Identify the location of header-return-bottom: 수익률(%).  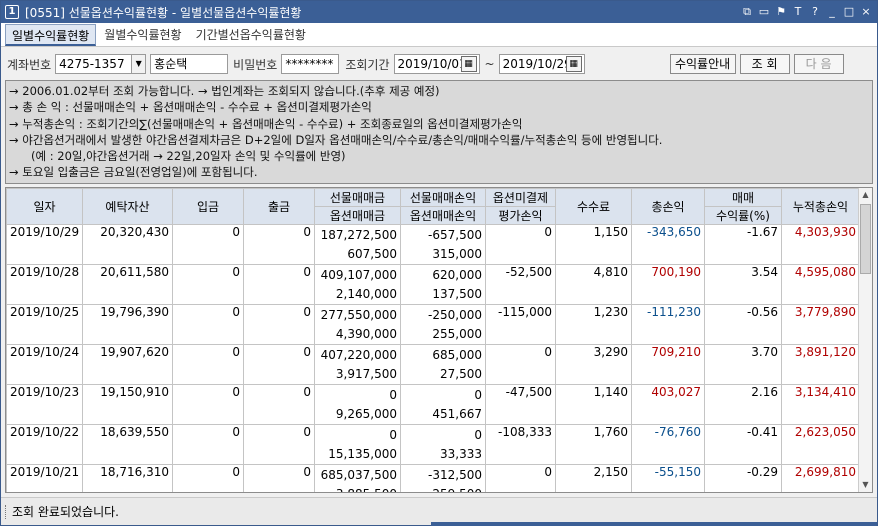
(743, 215).